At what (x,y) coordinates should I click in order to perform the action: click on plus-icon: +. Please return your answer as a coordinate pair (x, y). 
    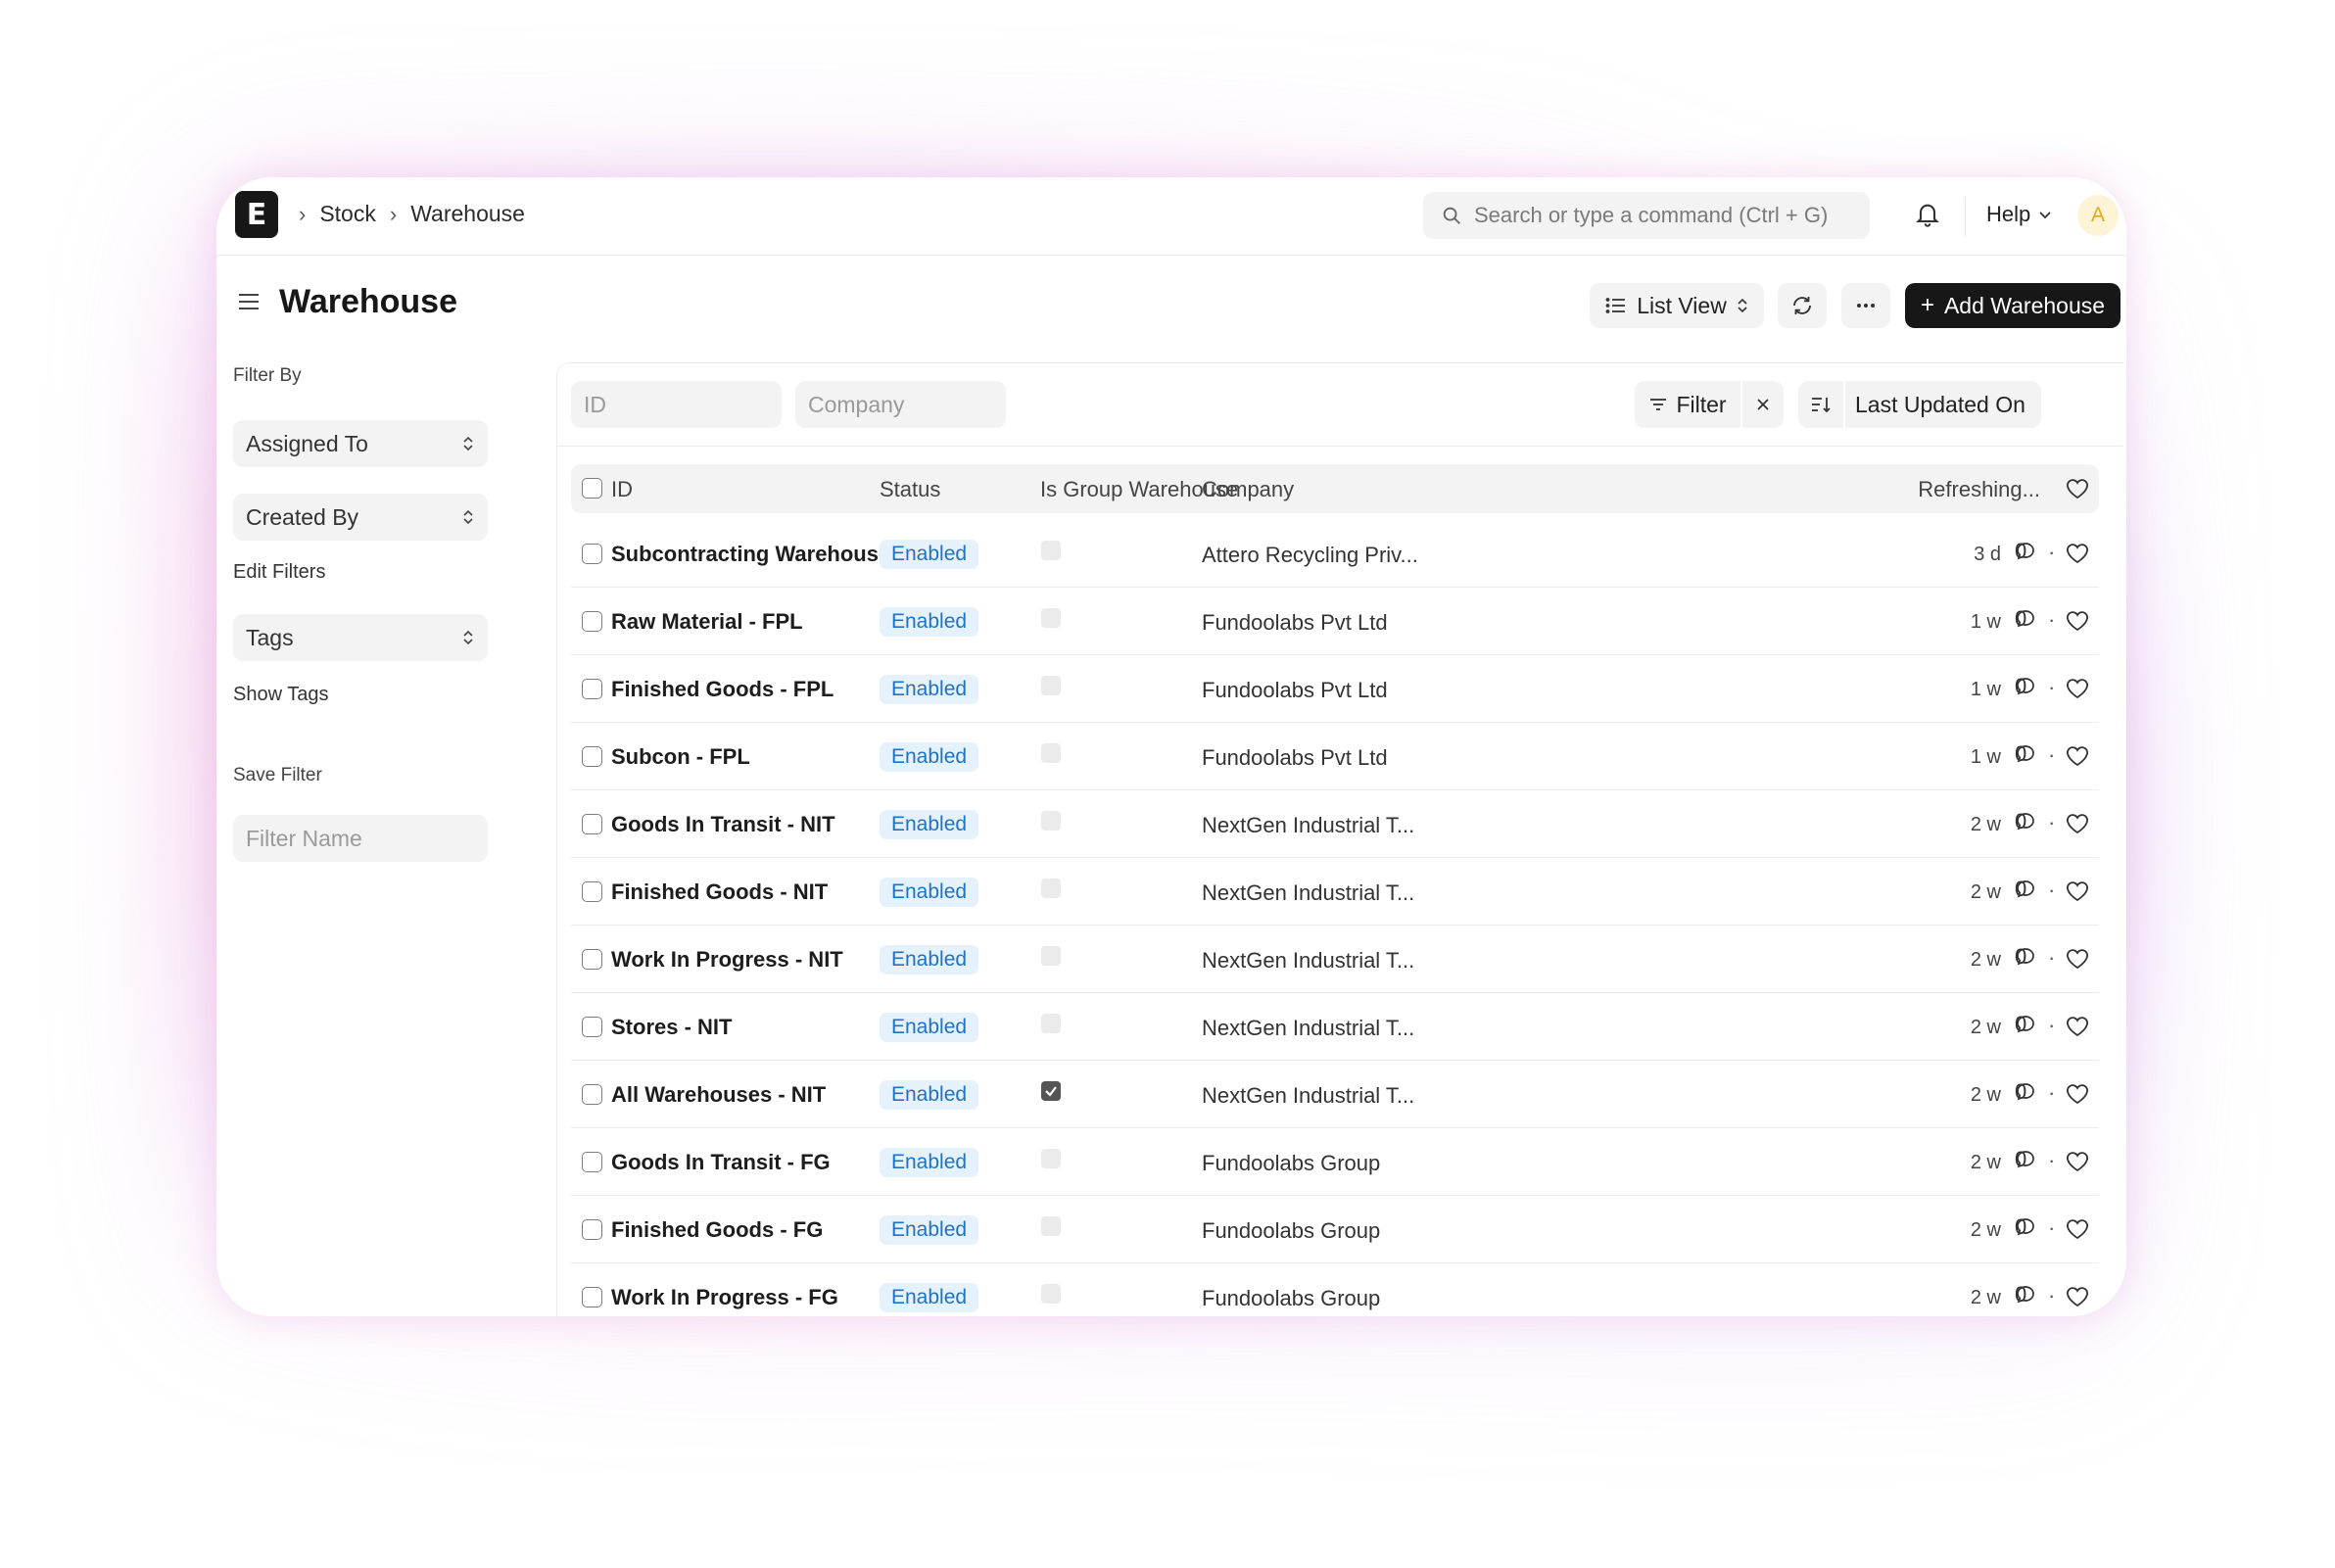
    Looking at the image, I should click on (1927, 305).